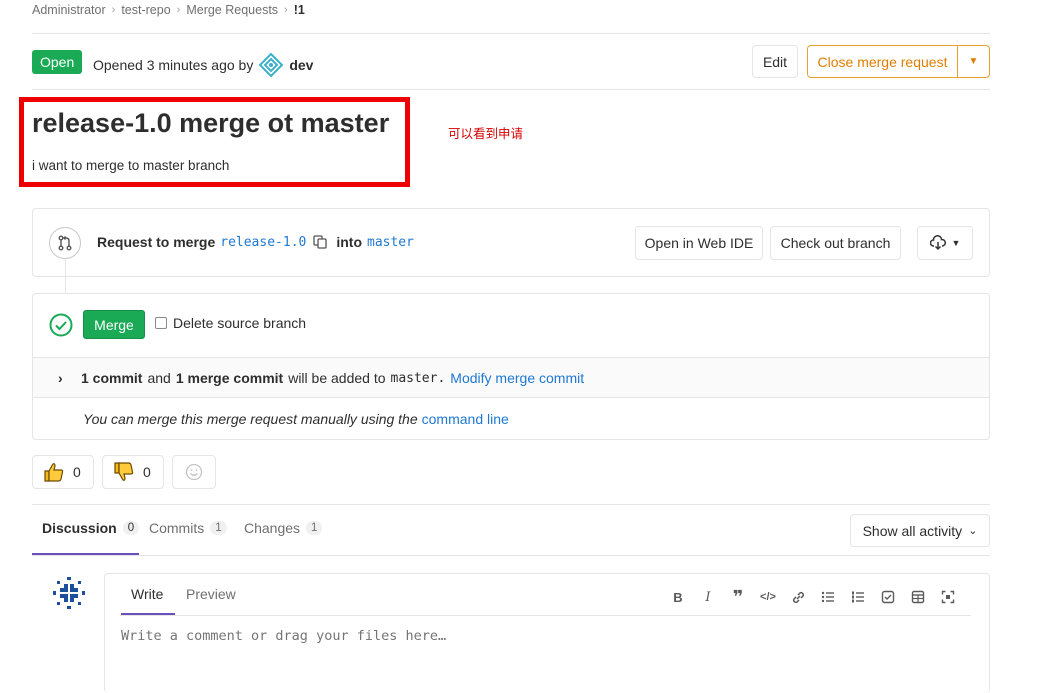 The width and height of the screenshot is (1039, 693). What do you see at coordinates (57, 62) in the screenshot?
I see `status-badge: Open` at bounding box center [57, 62].